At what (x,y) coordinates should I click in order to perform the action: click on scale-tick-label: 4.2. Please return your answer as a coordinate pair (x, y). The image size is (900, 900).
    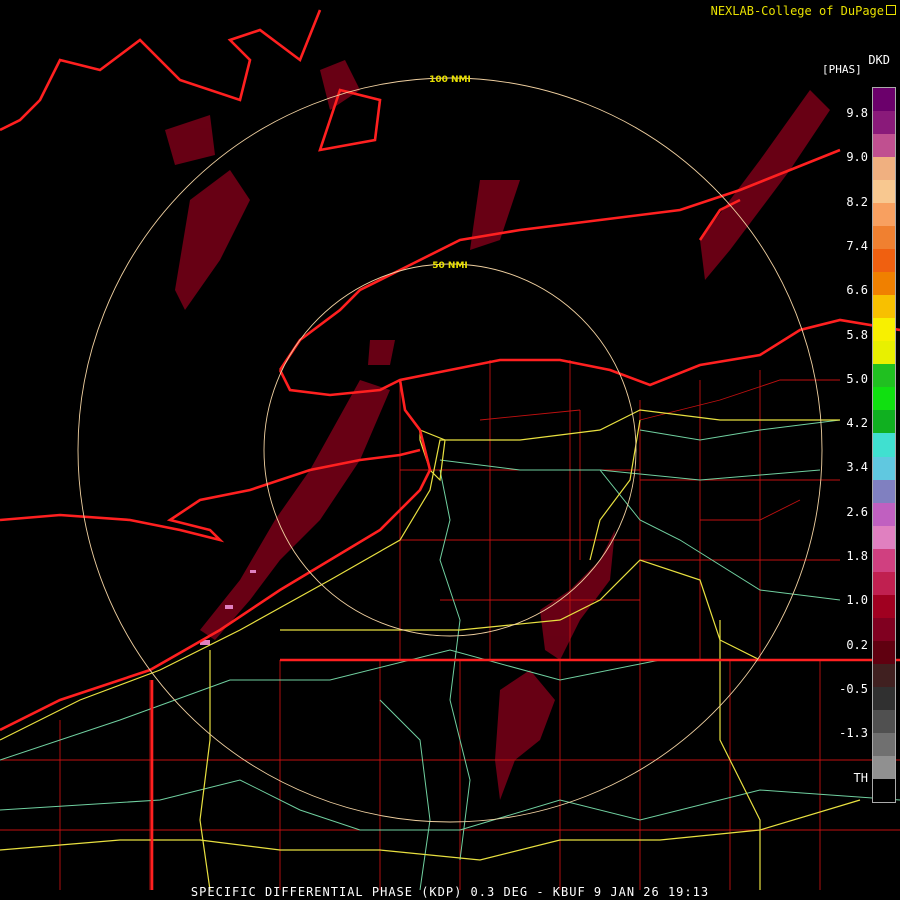
    Looking at the image, I should click on (857, 423).